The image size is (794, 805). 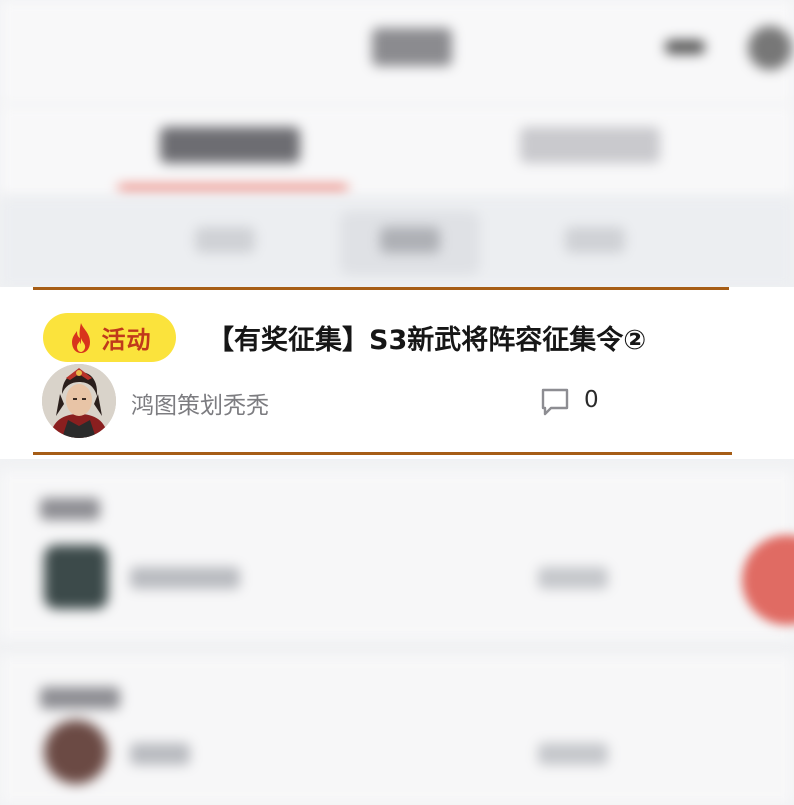 I want to click on avatar-portrait-icon, so click(x=79, y=401).